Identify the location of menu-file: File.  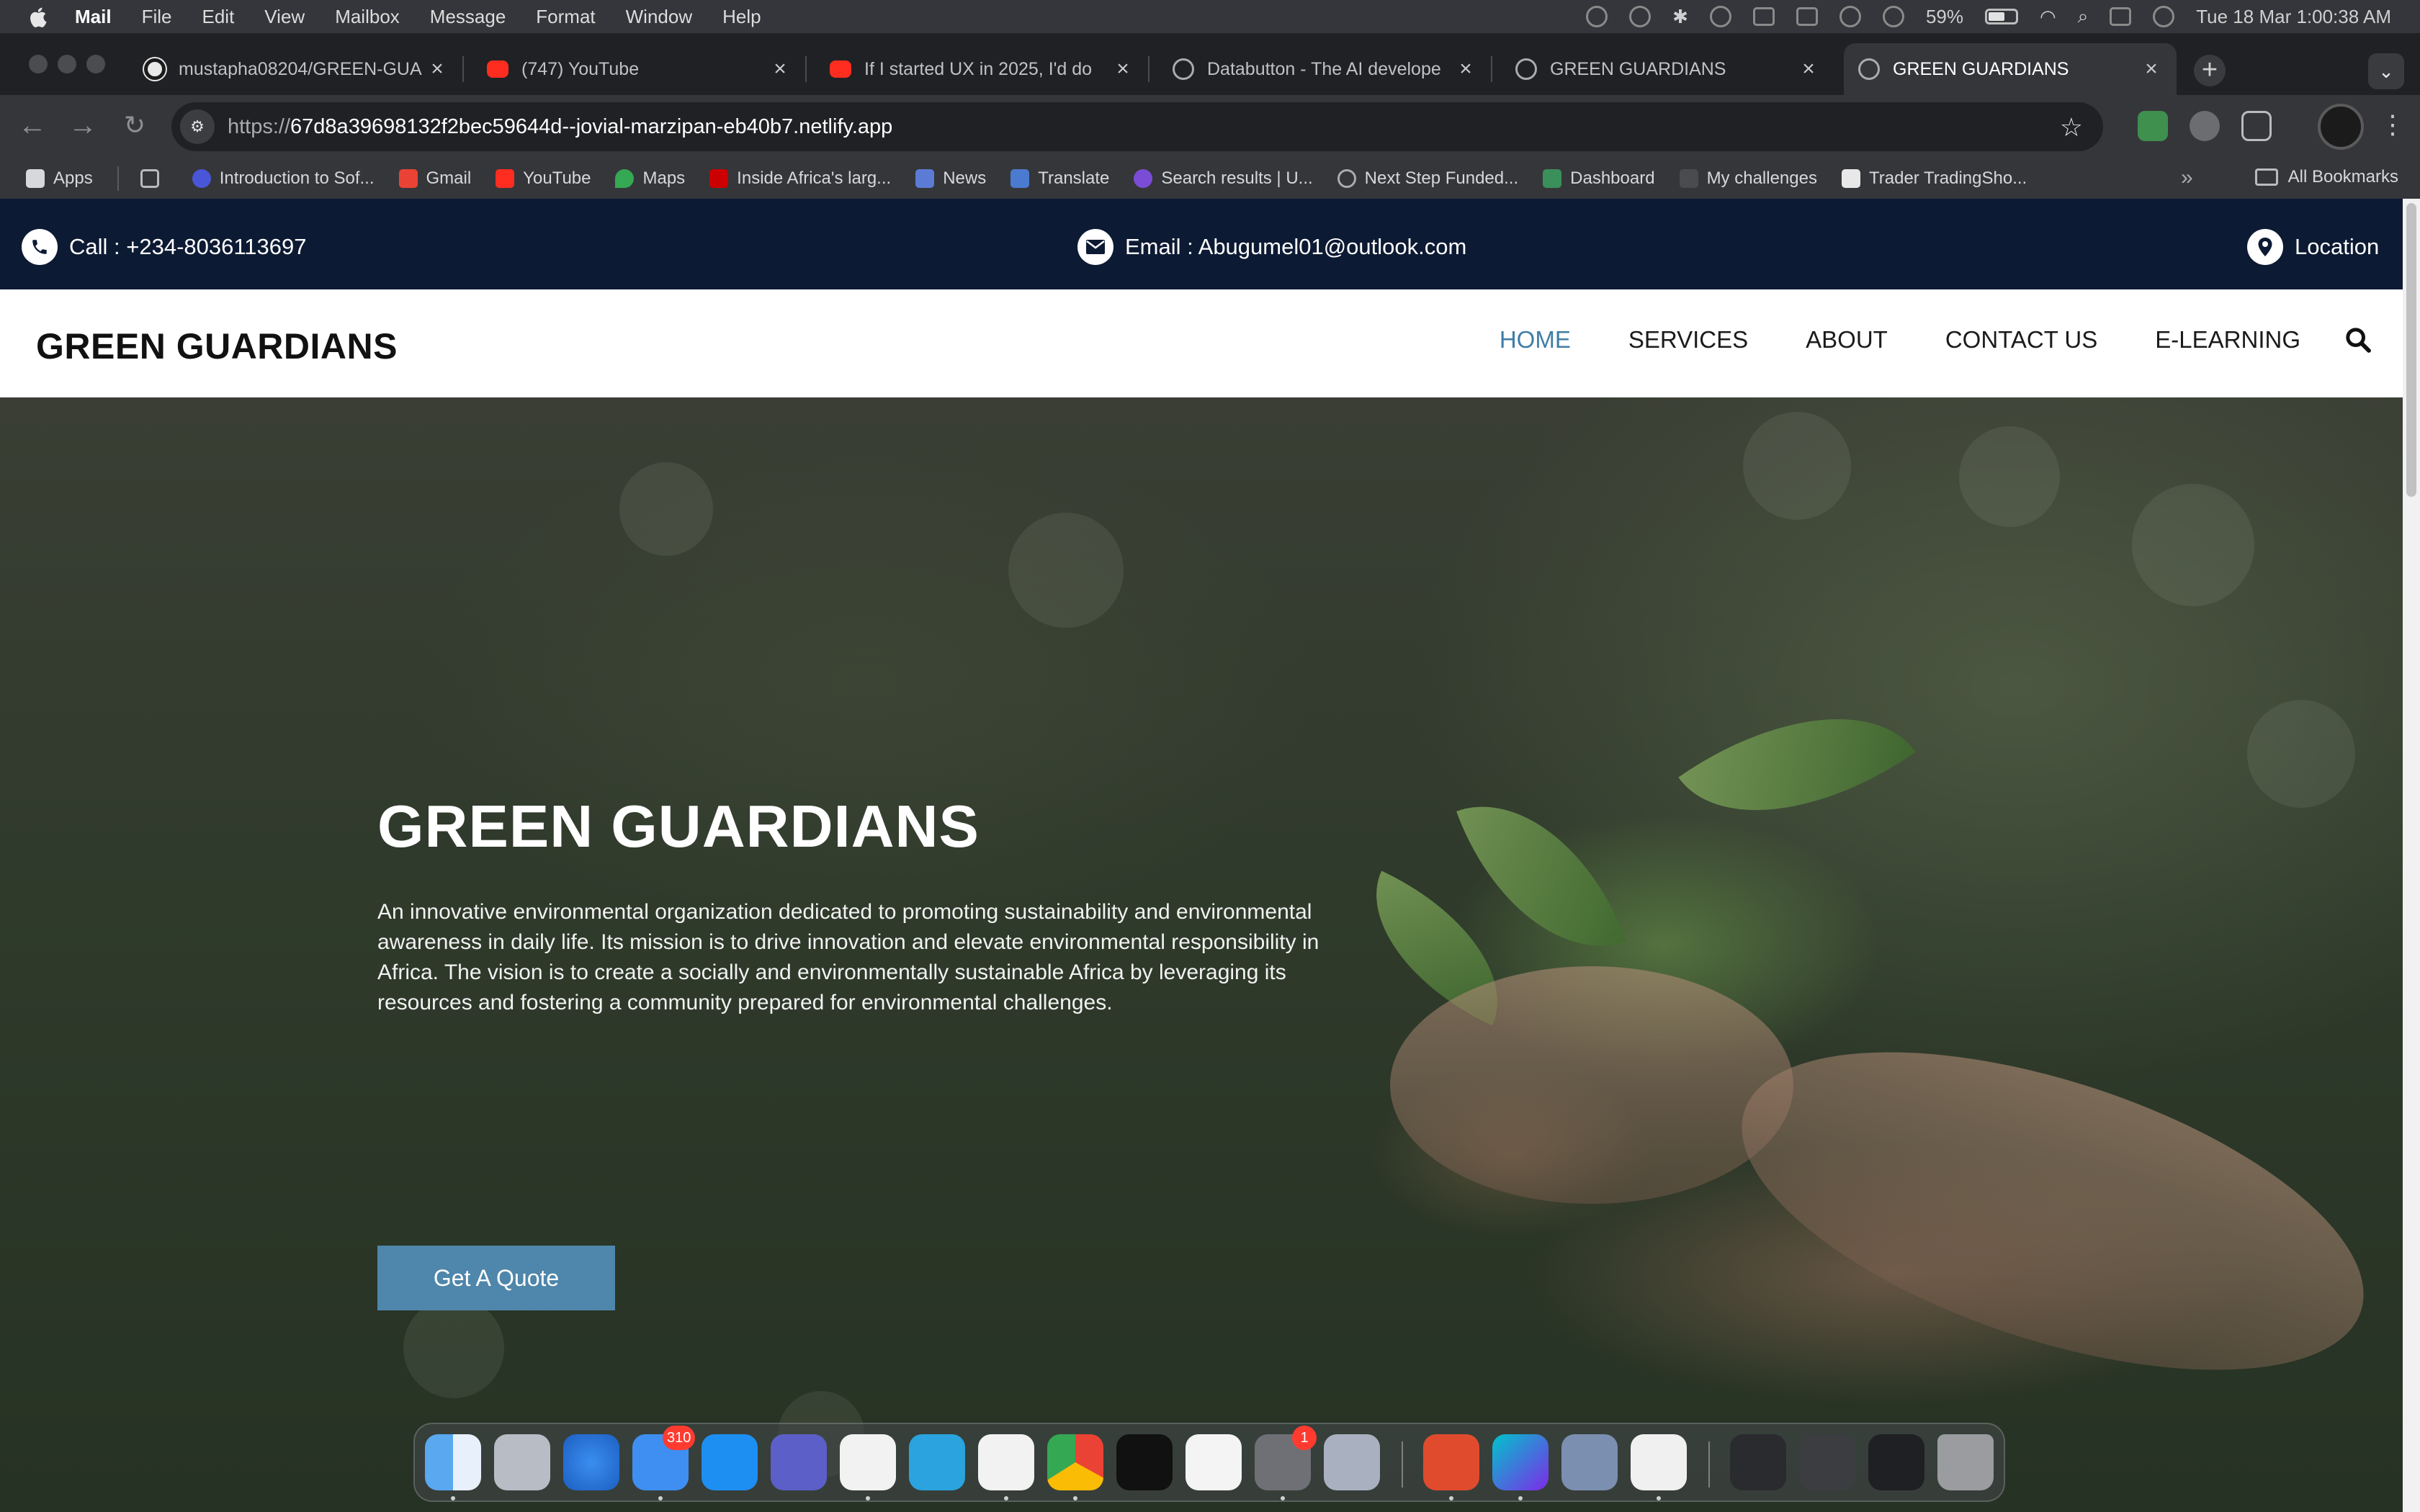
(157, 17).